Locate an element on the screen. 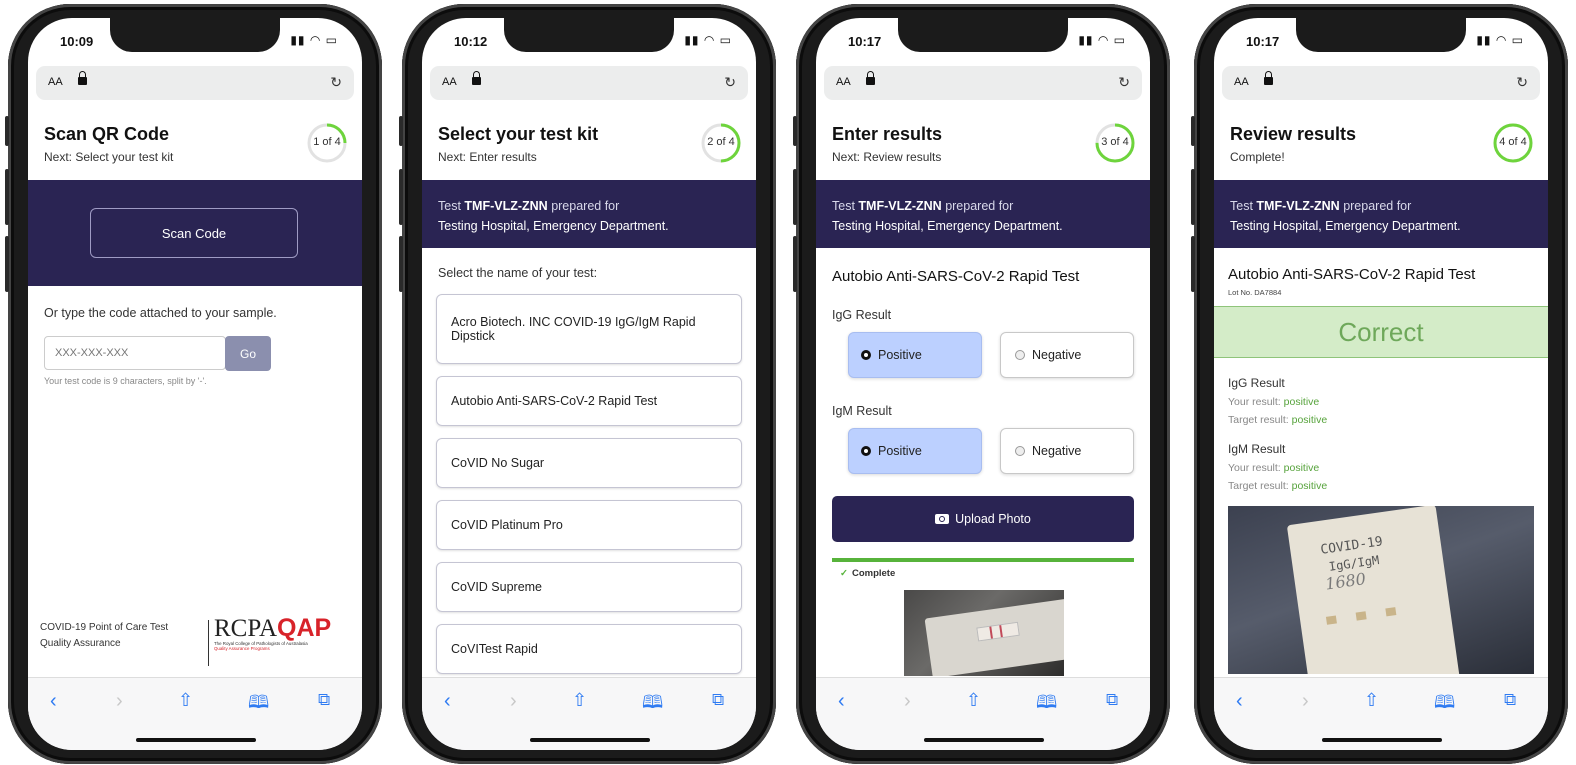 The image size is (1576, 765). next-step-label: Next: Review results is located at coordinates (887, 157).